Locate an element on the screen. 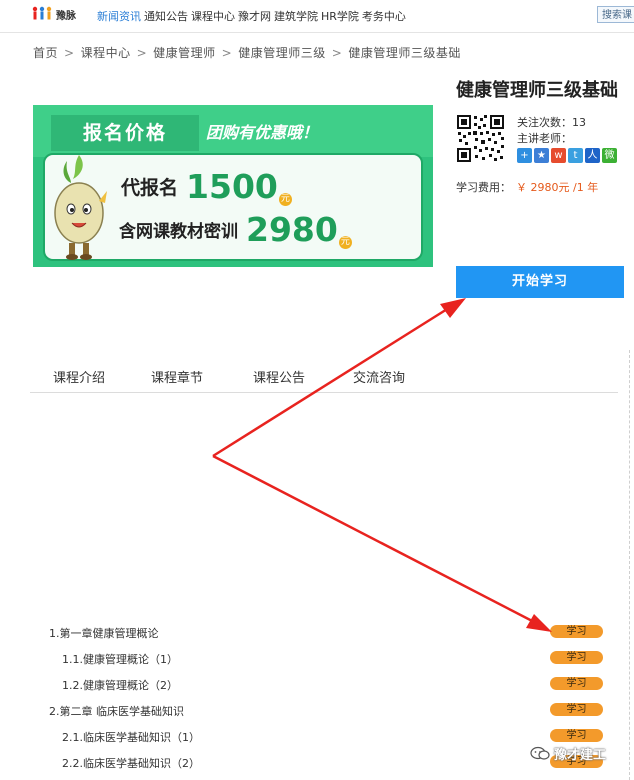  fee-value: ￥ 2980元 /1 年 is located at coordinates (557, 187).